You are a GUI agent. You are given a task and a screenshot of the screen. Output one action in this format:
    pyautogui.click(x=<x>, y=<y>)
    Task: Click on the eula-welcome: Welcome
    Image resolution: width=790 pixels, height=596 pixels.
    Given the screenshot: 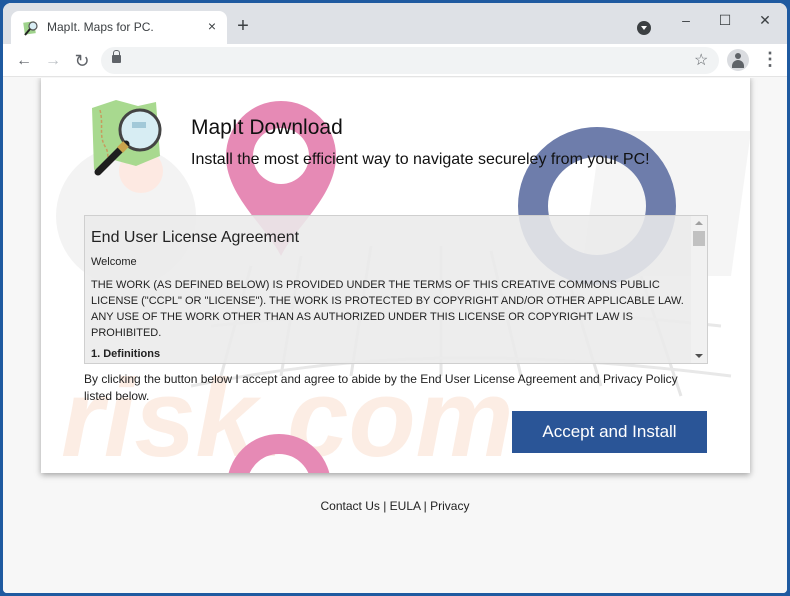 What is the action you would take?
    pyautogui.click(x=114, y=262)
    